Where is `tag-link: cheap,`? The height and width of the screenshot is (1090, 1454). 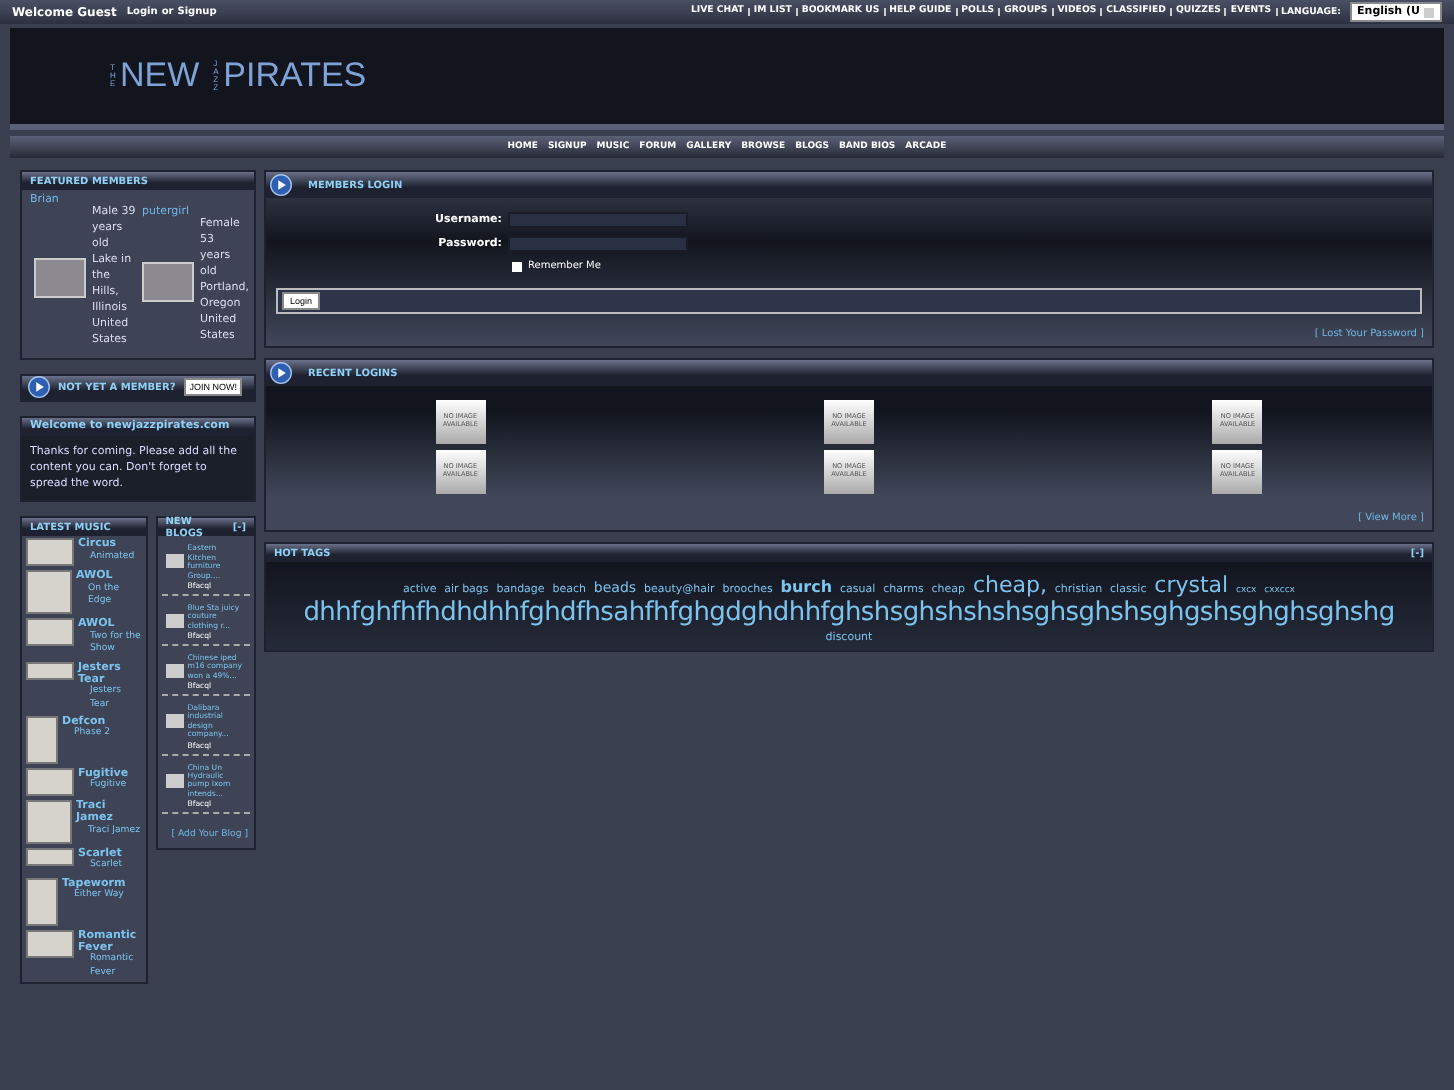
tag-link: cheap, is located at coordinates (1009, 585).